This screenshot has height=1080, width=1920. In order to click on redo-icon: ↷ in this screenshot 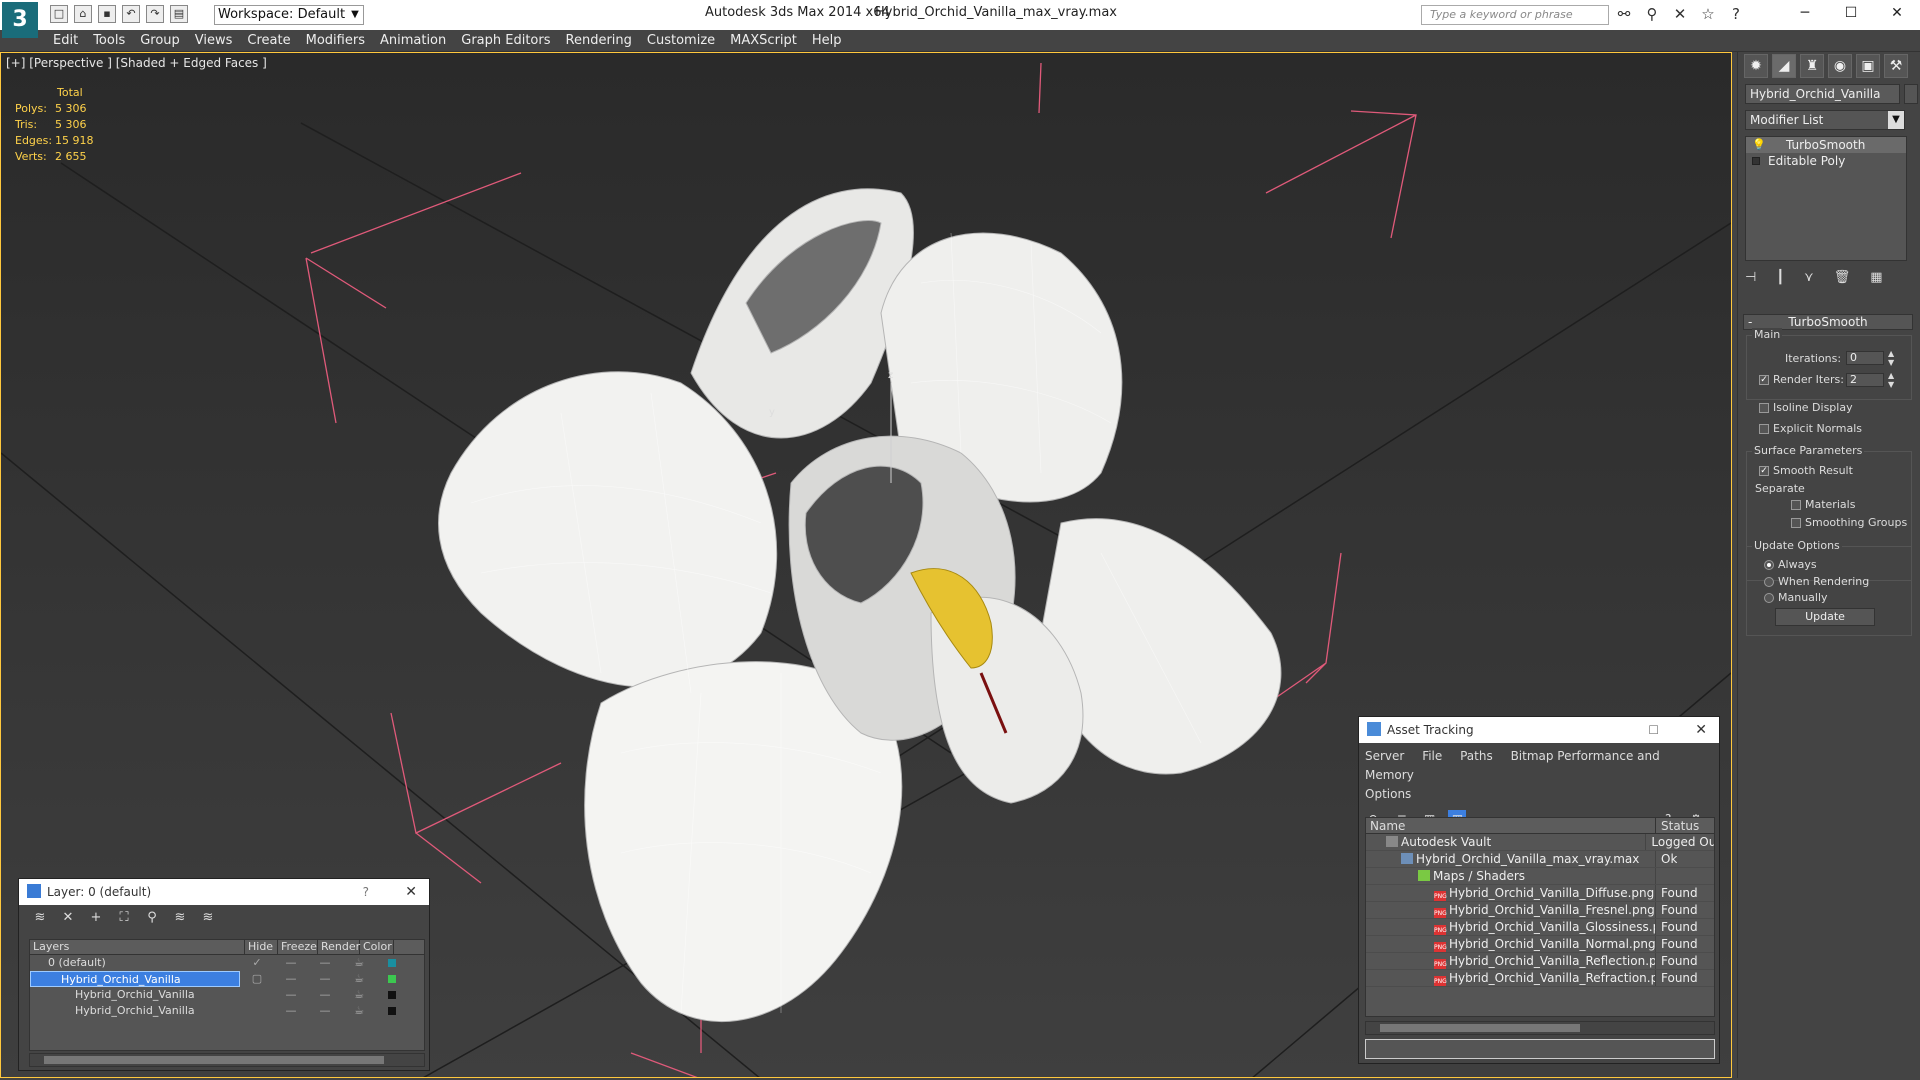, I will do `click(155, 14)`.